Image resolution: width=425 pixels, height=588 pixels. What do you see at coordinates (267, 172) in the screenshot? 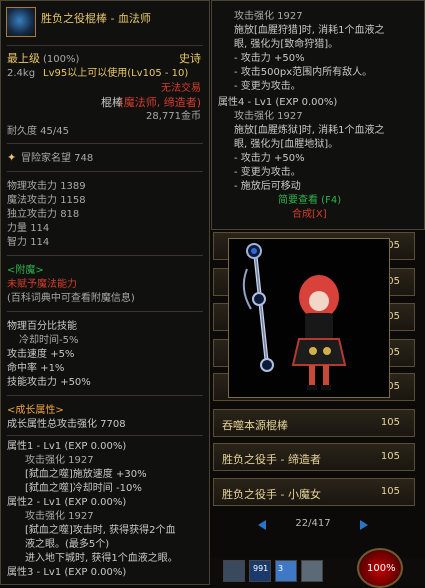
I see `attribute-4-effect: - 变更为攻击。` at bounding box center [267, 172].